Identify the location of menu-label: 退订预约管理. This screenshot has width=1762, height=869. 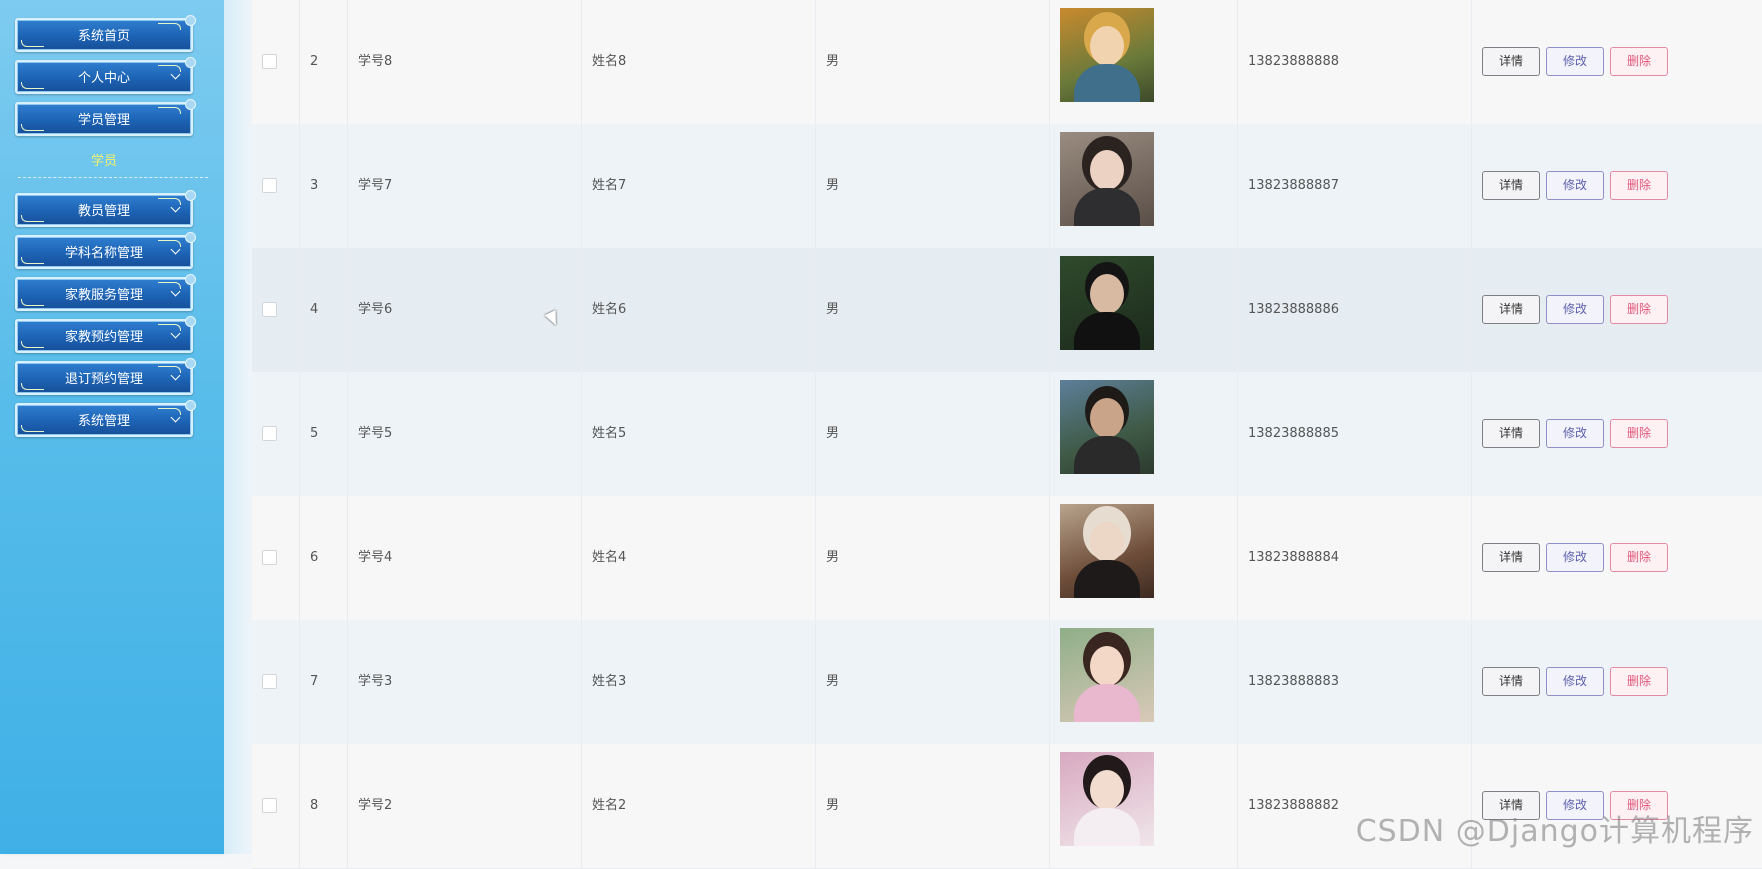
(103, 379).